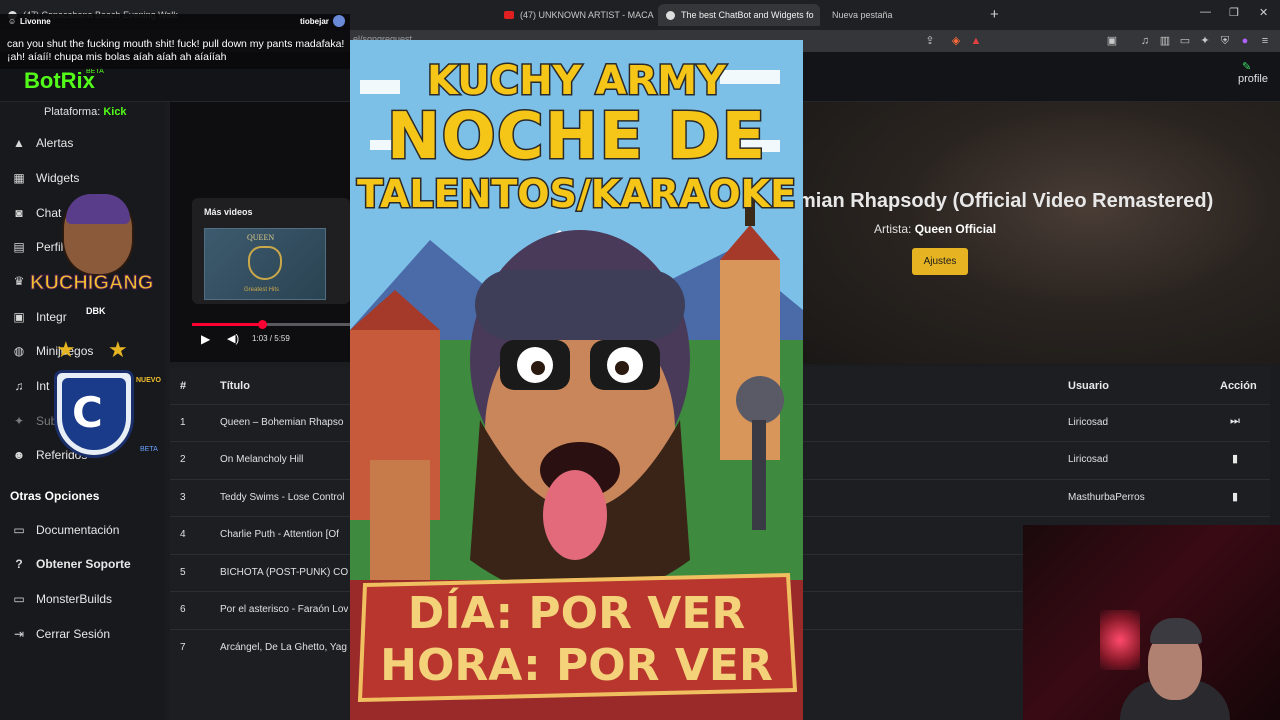  I want to click on user-icon: ☺, so click(12, 21).